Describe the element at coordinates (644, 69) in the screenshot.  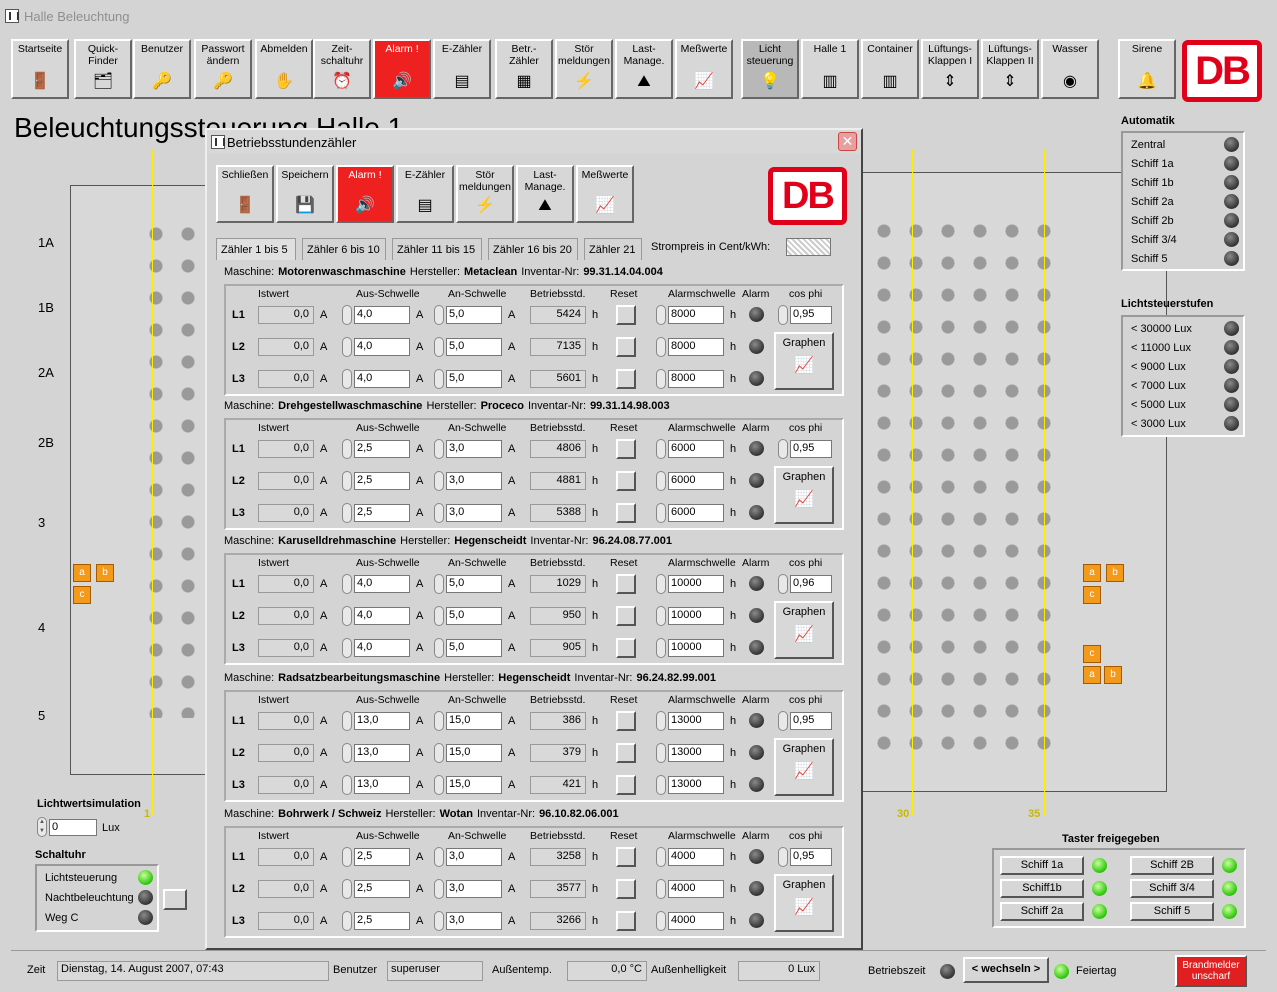
I see `toolbar-button-last: Last- Manage. ⛰` at that location.